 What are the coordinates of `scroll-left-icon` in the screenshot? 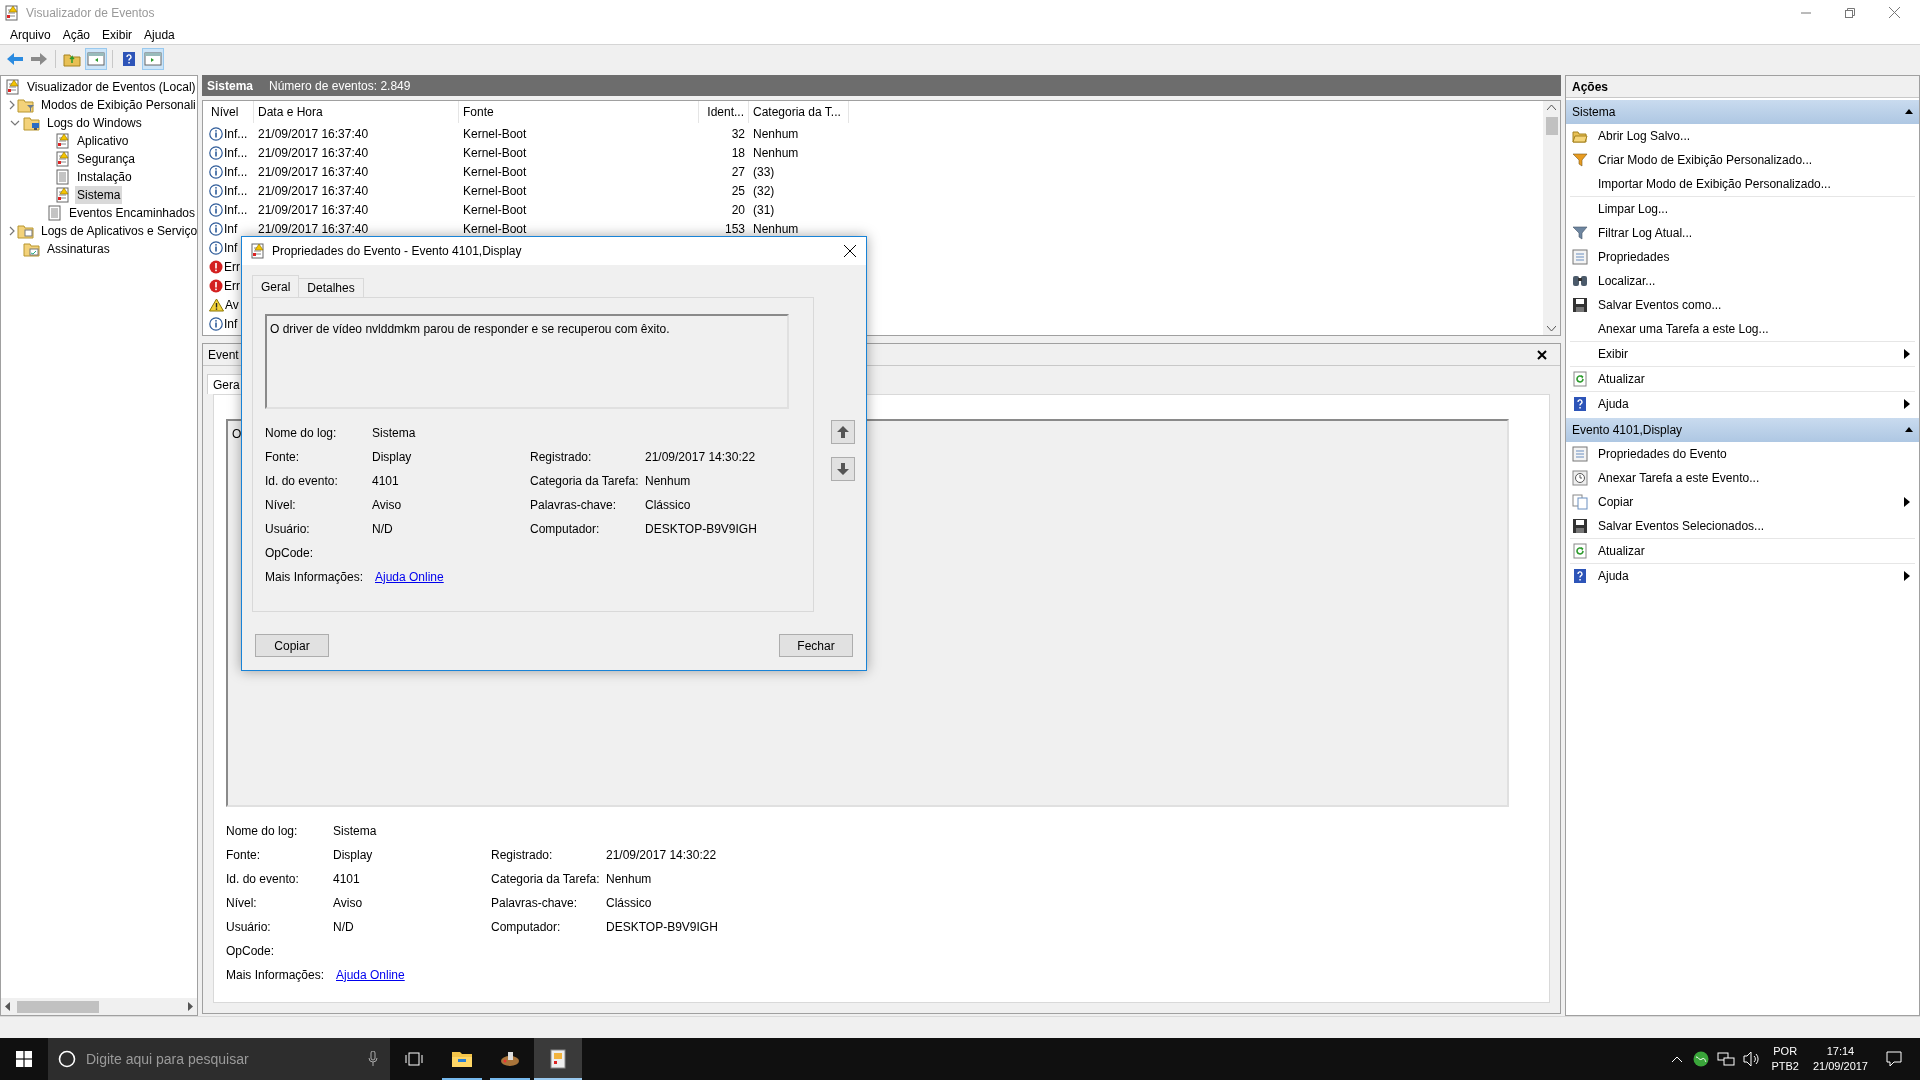 It's located at (8, 1006).